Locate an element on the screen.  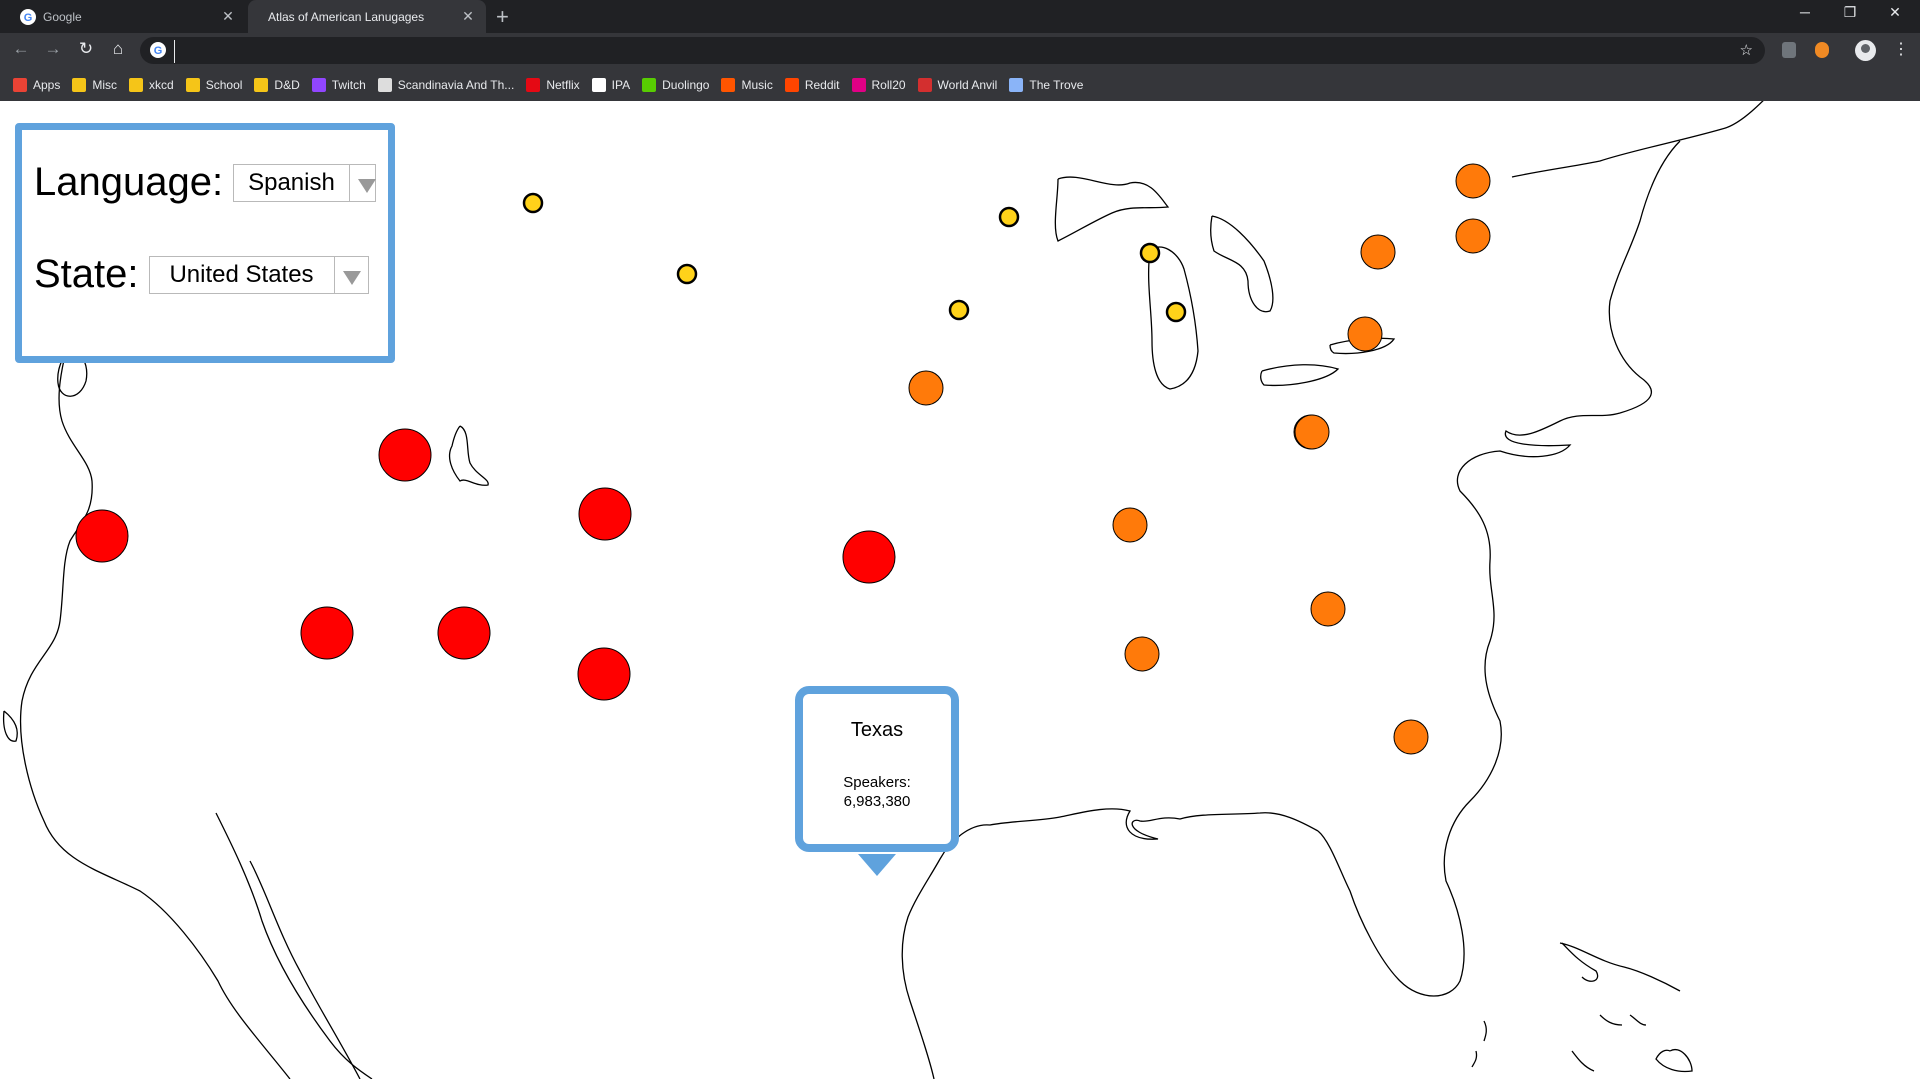
apps-grid-icon is located at coordinates (20, 84).